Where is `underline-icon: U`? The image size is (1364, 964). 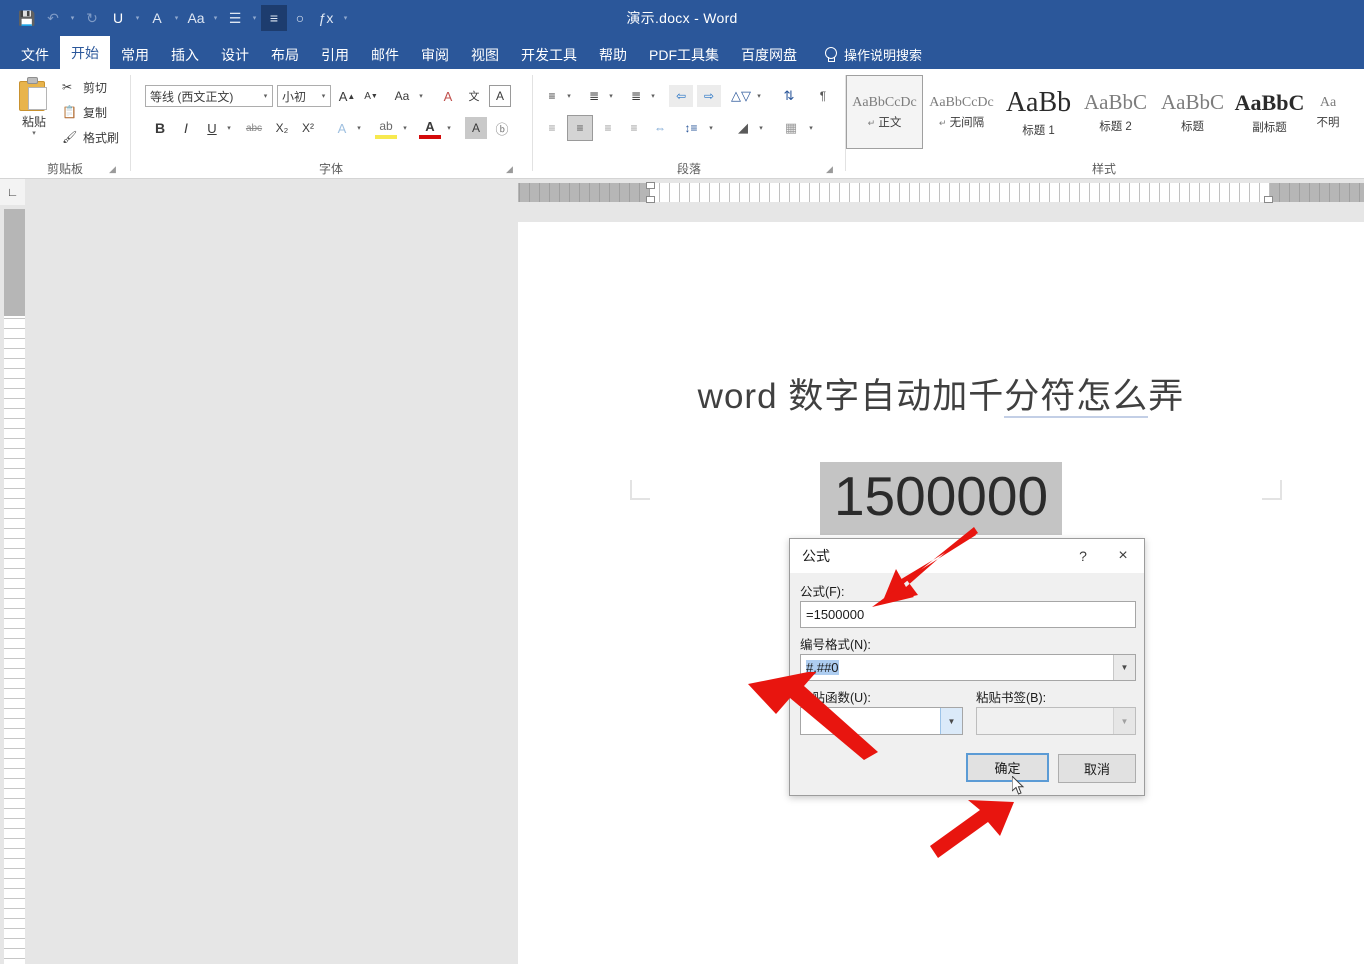
underline-icon: U is located at coordinates (118, 18).